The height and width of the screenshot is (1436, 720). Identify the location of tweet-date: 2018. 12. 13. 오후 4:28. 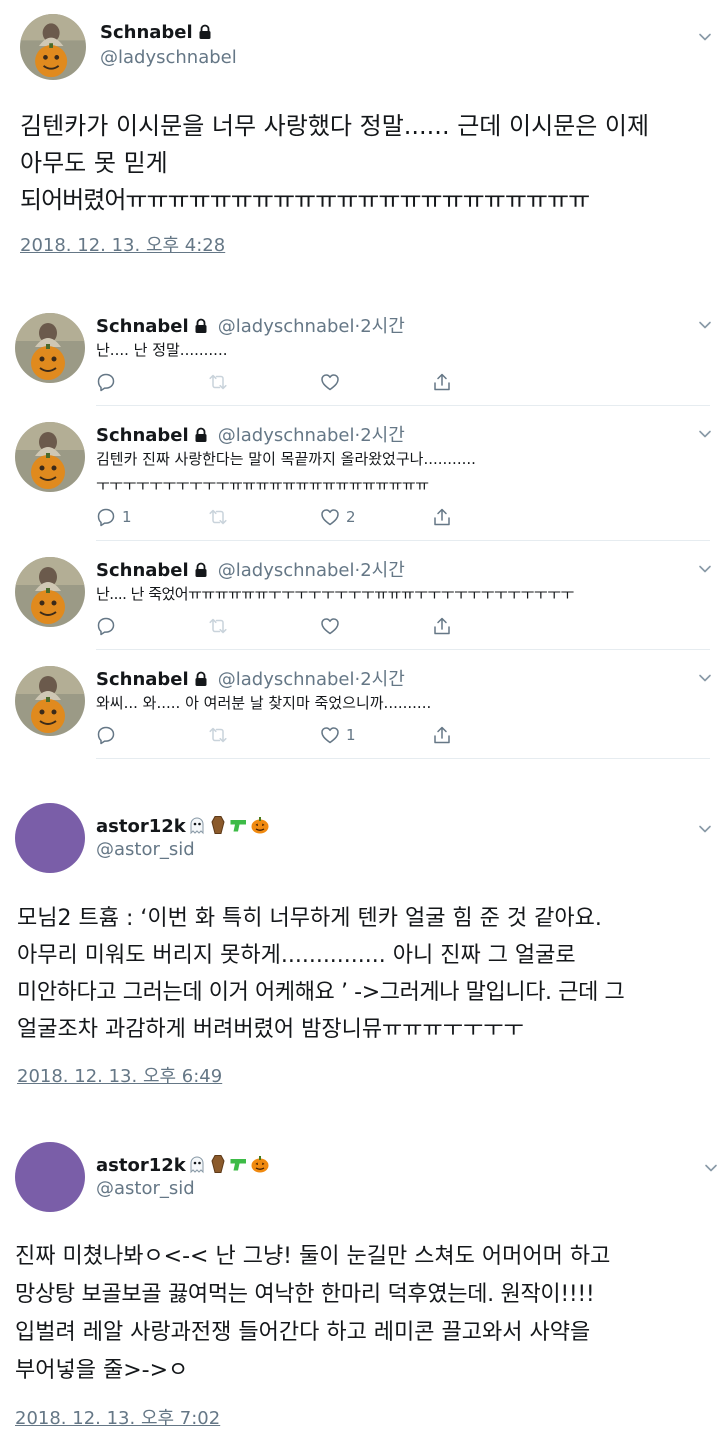
(122, 244).